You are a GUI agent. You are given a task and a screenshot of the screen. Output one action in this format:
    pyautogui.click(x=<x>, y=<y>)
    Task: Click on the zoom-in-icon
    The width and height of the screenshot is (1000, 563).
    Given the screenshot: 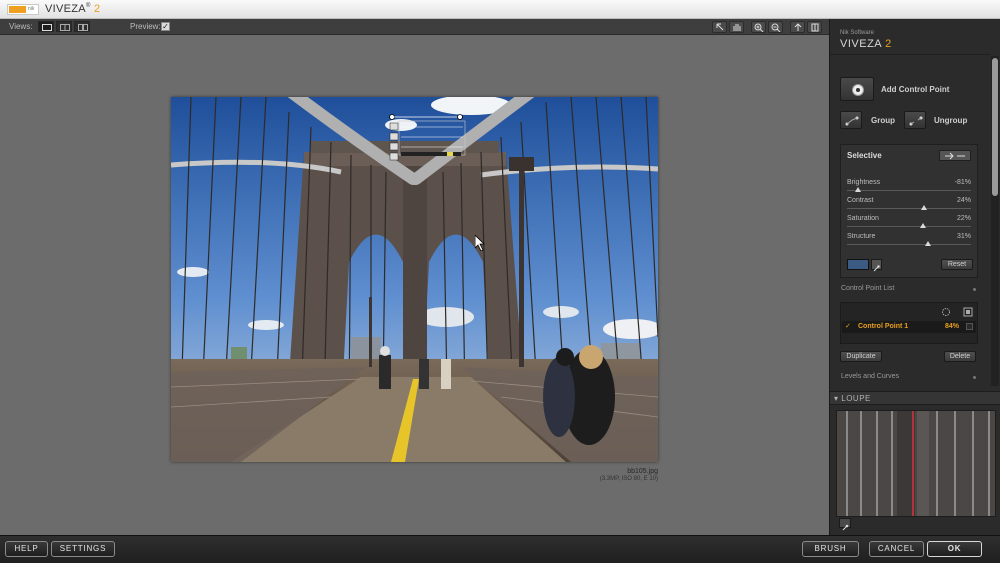 What is the action you would take?
    pyautogui.click(x=759, y=27)
    